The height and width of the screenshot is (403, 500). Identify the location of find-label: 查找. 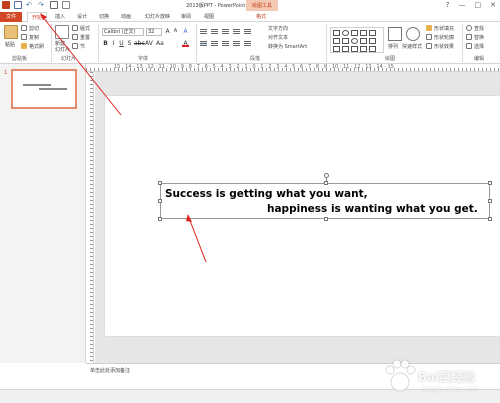
(479, 28).